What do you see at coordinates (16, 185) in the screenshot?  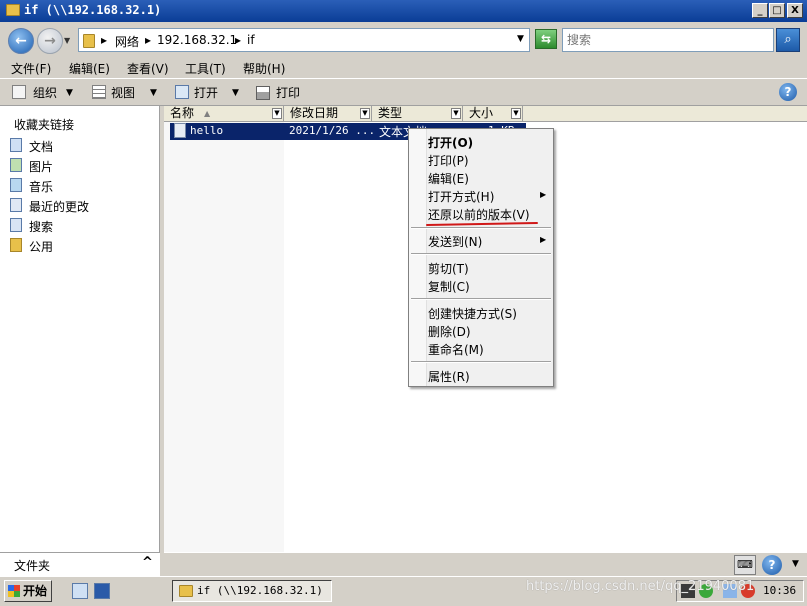 I see `music-icon` at bounding box center [16, 185].